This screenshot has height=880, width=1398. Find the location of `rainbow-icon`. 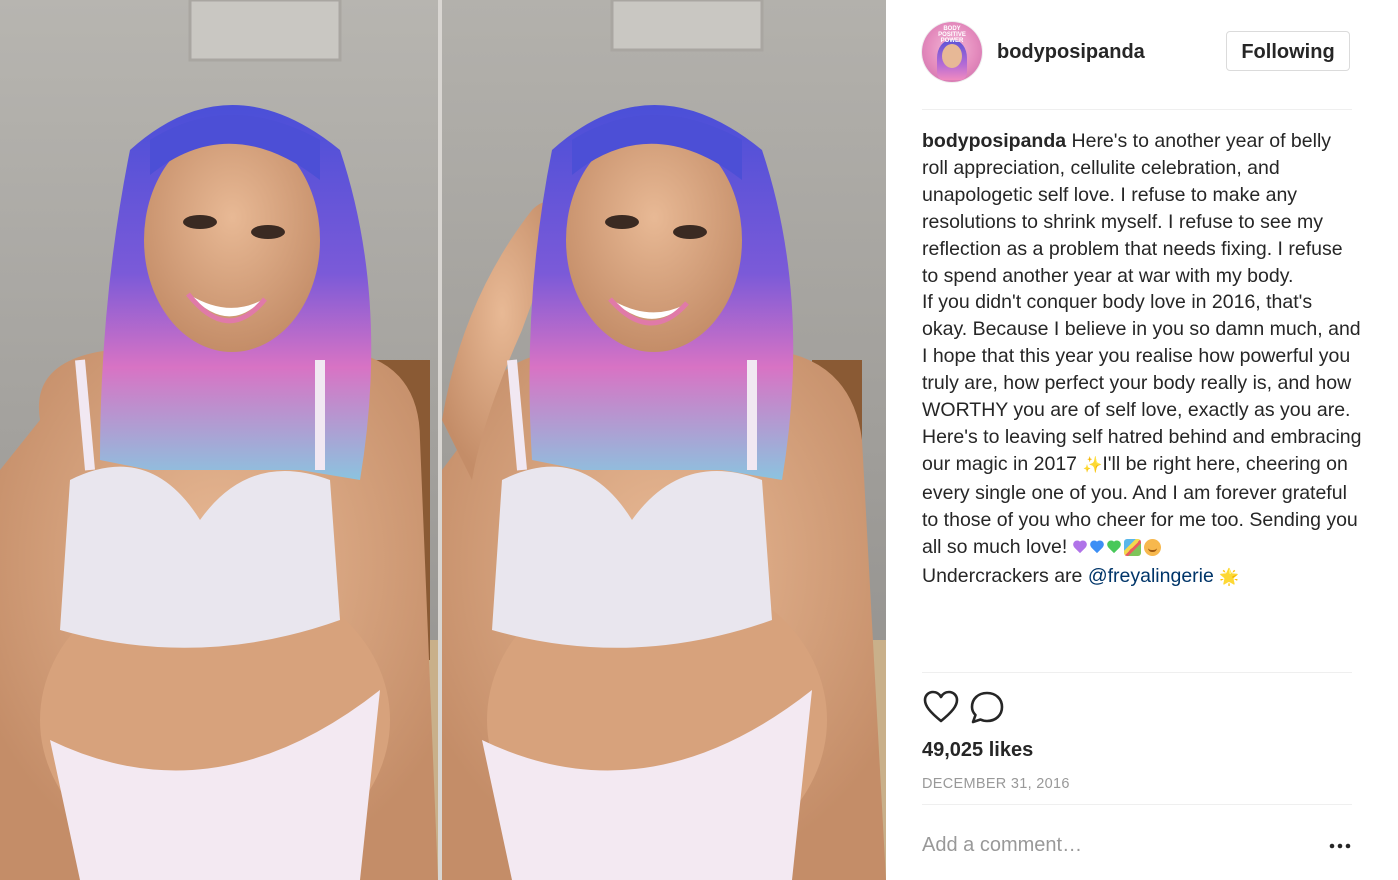

rainbow-icon is located at coordinates (1132, 547).